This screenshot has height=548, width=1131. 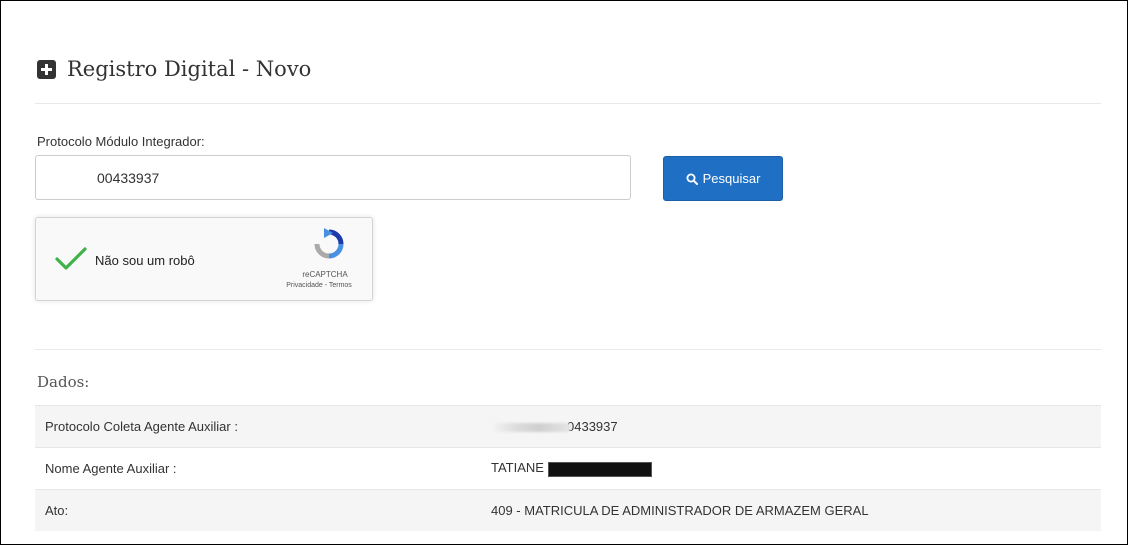 What do you see at coordinates (46, 69) in the screenshot?
I see `plus-square-icon` at bounding box center [46, 69].